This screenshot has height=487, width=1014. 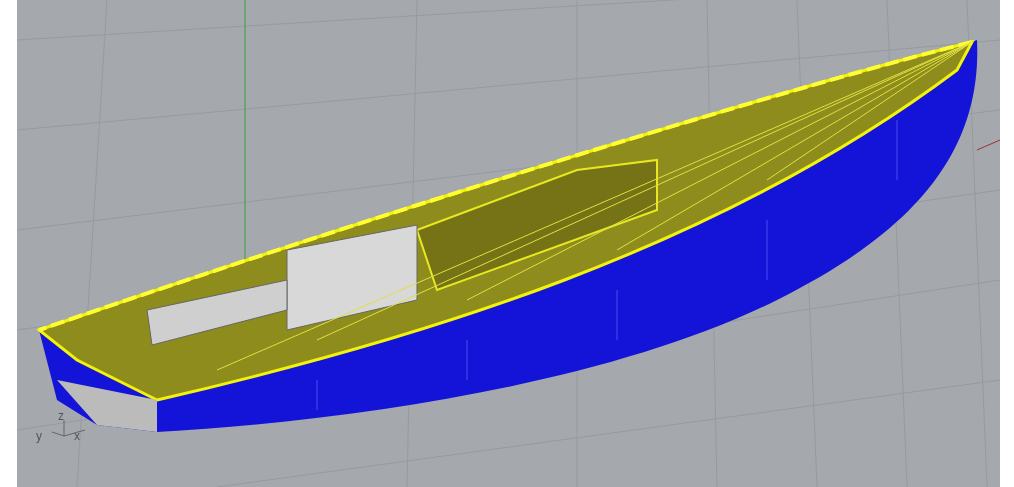 What do you see at coordinates (77, 436) in the screenshot?
I see `axis-label: x` at bounding box center [77, 436].